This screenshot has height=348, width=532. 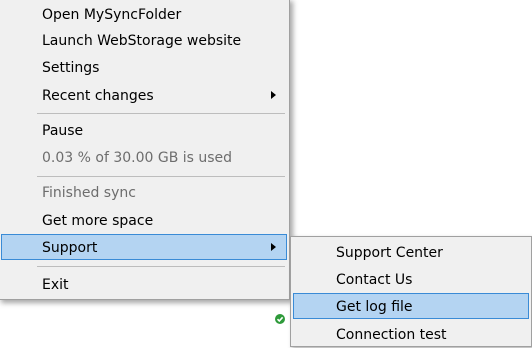 What do you see at coordinates (144, 284) in the screenshot?
I see `menu-item-exit: Exit` at bounding box center [144, 284].